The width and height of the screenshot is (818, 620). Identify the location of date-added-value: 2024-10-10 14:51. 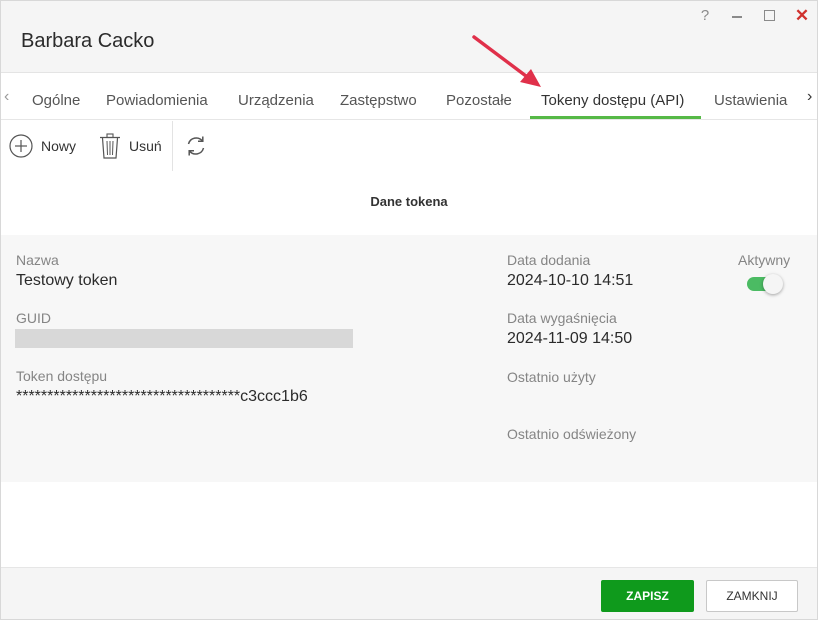
(570, 280).